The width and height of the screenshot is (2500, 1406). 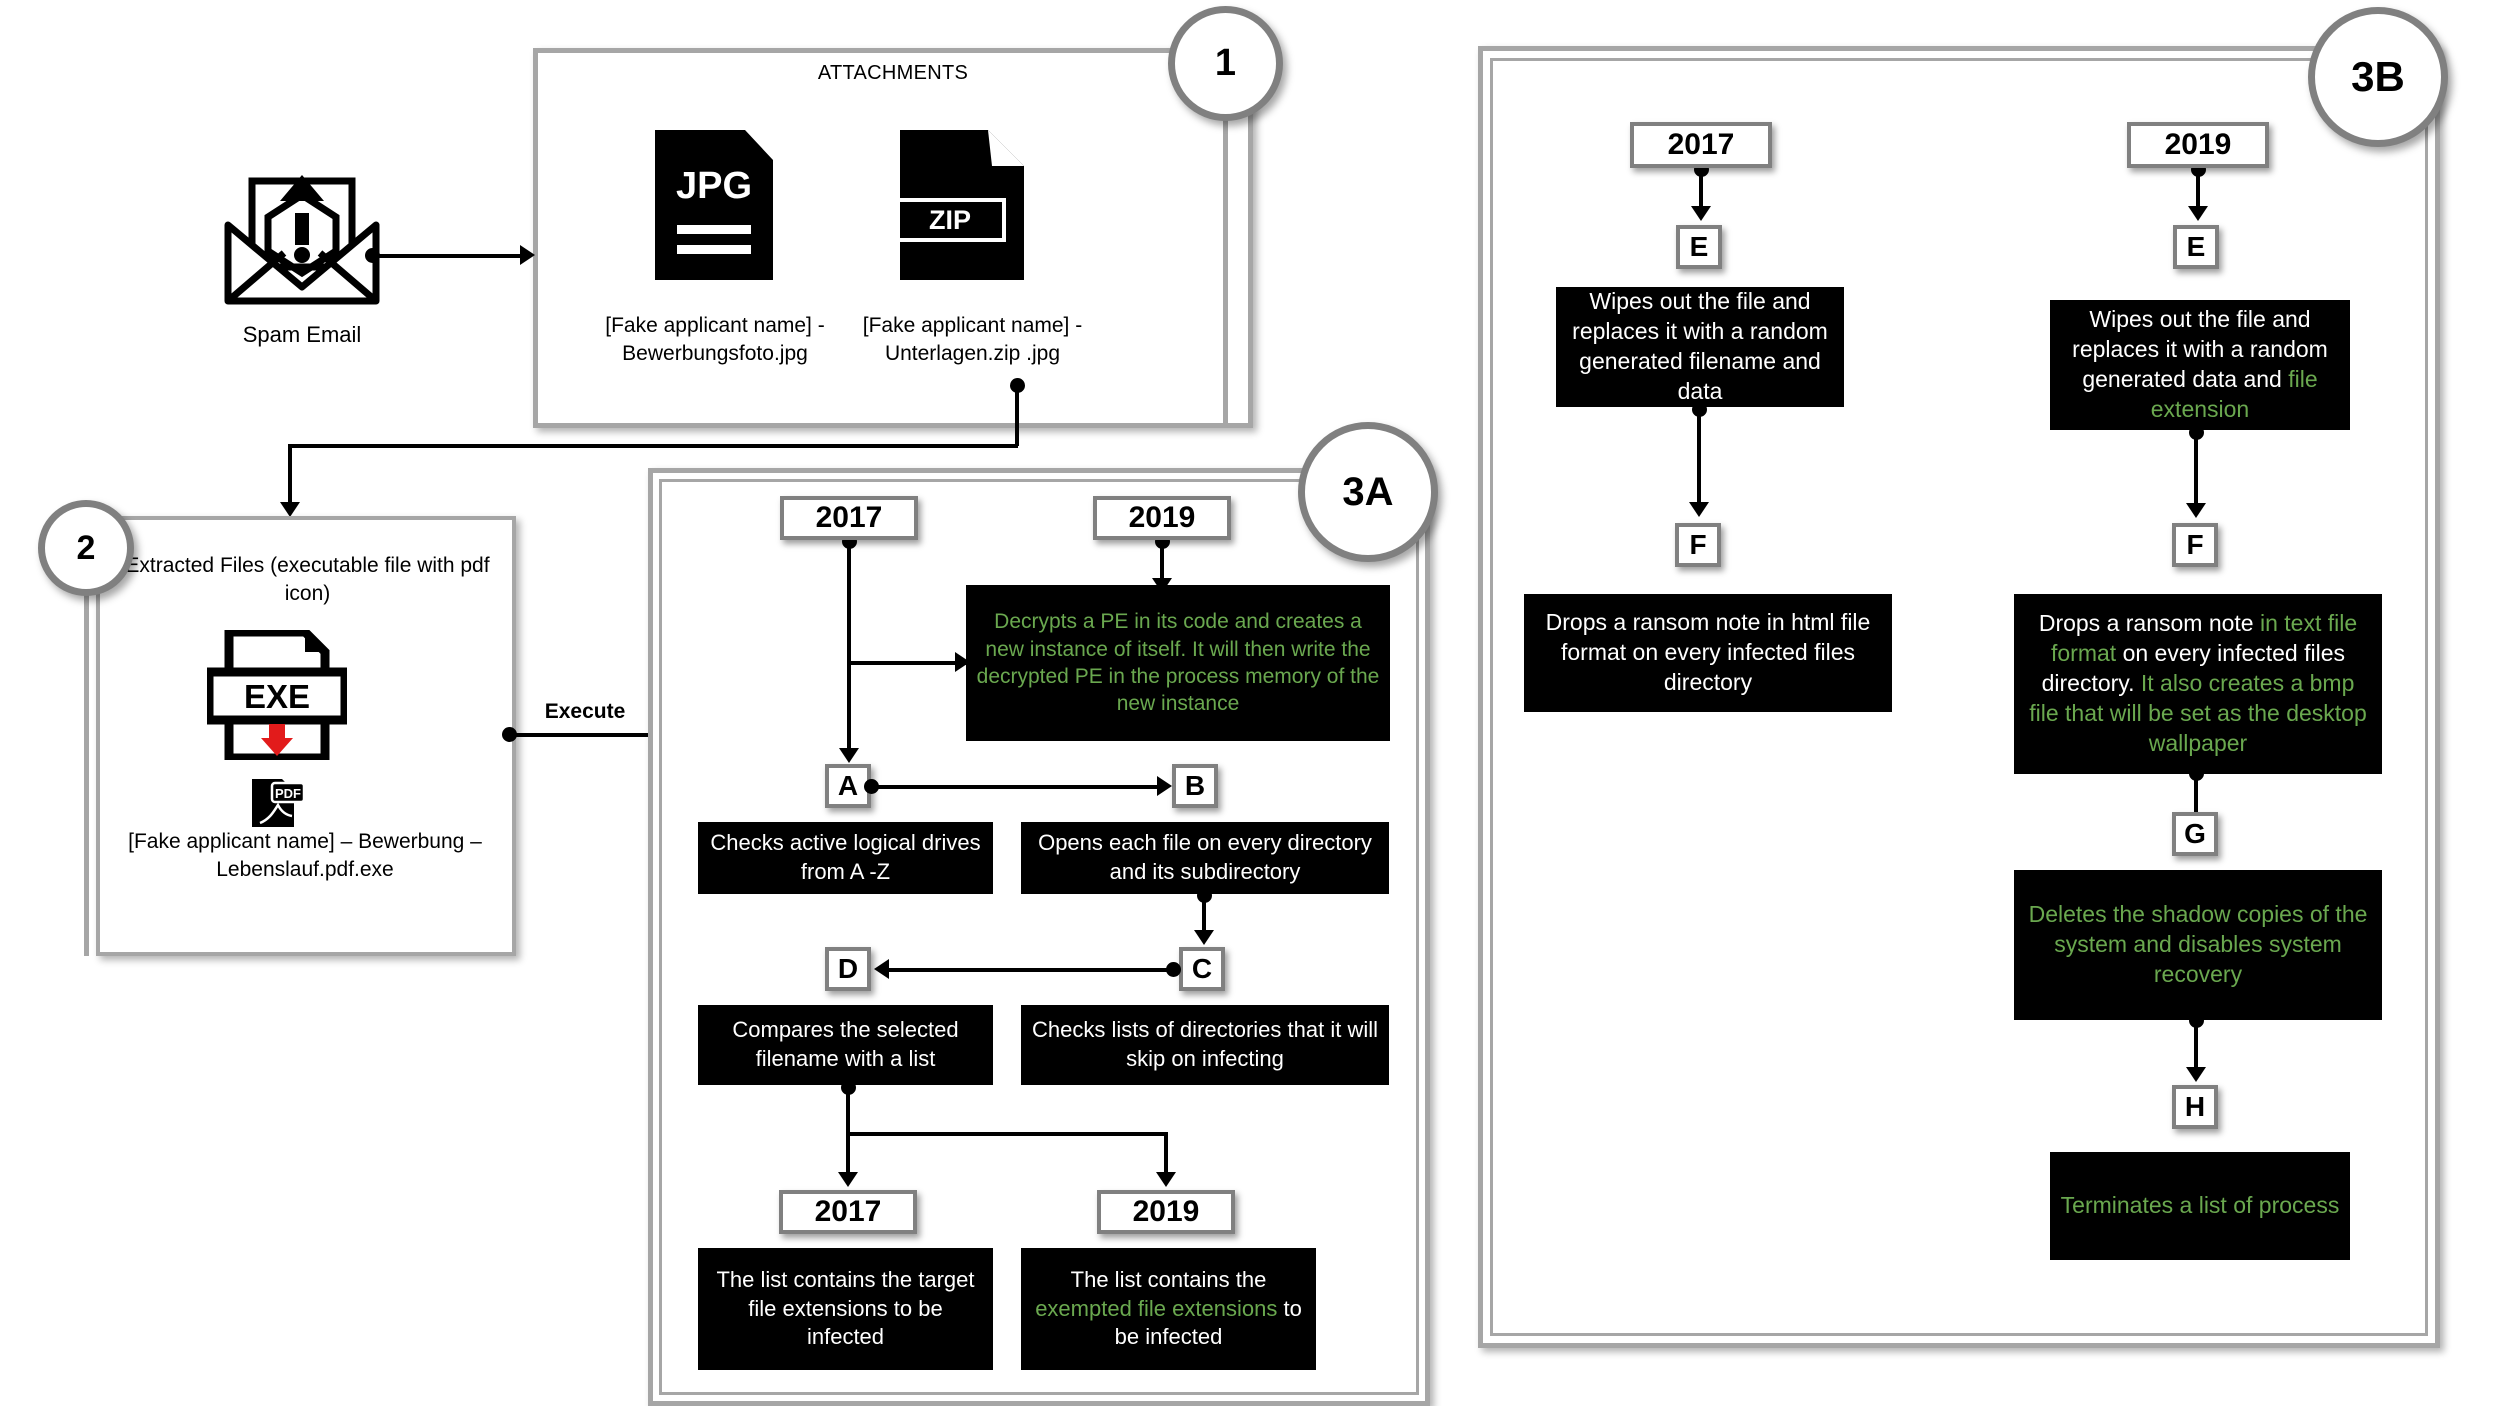 I want to click on boxd-split-left-arrowhead, so click(x=848, y=1179).